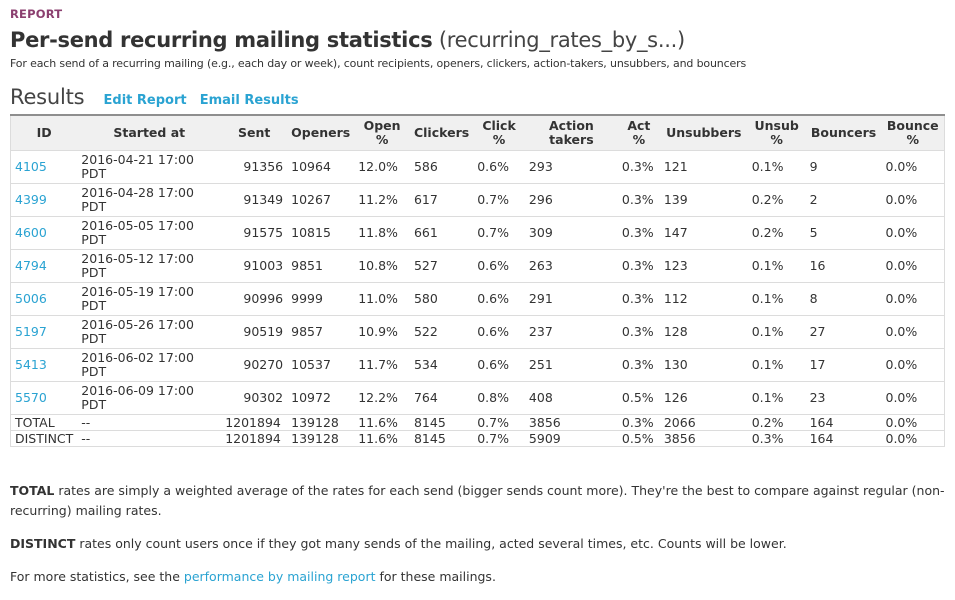  Describe the element at coordinates (843, 266) in the screenshot. I see `cell-bouncers: 16` at that location.